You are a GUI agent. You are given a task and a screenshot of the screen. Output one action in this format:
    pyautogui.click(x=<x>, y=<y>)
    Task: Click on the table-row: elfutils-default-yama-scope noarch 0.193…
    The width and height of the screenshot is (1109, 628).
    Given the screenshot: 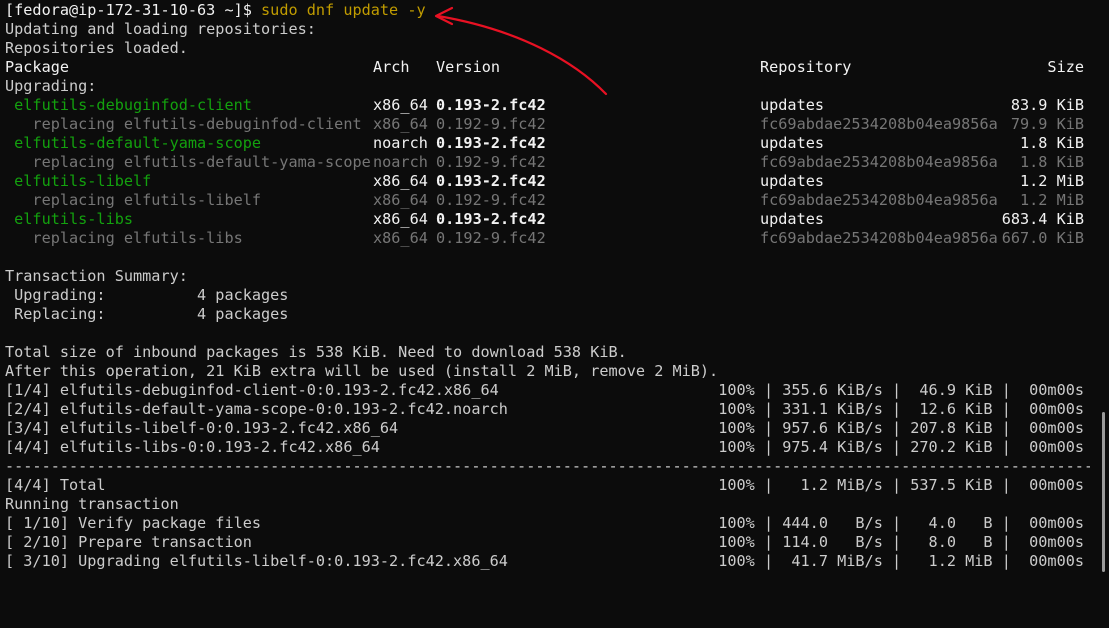 What is the action you would take?
    pyautogui.click(x=547, y=143)
    